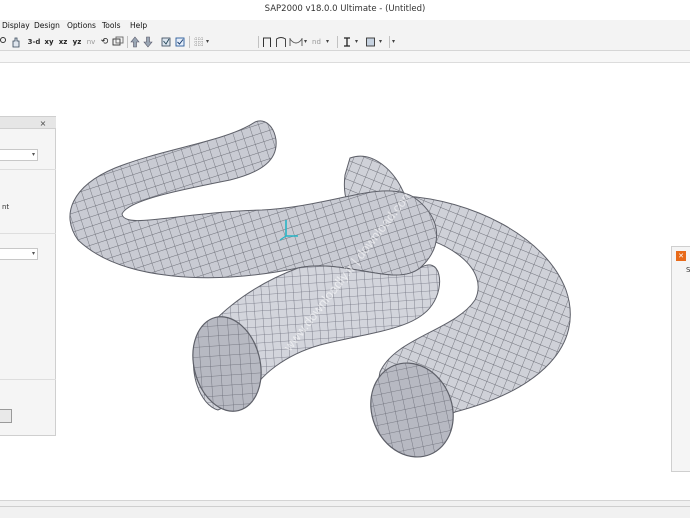 The image size is (690, 518). What do you see at coordinates (267, 42) in the screenshot?
I see `draw-frame-icon` at bounding box center [267, 42].